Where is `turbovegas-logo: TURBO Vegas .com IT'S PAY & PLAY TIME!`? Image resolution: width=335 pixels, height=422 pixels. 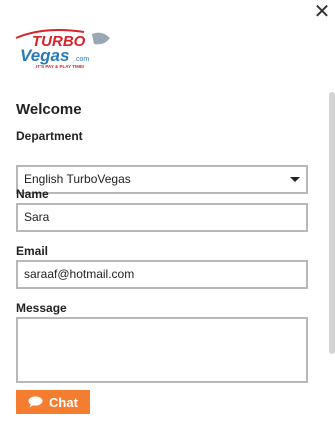 turbovegas-logo: TURBO Vegas .com IT'S PAY & PLAY TIME! is located at coordinates (62, 49).